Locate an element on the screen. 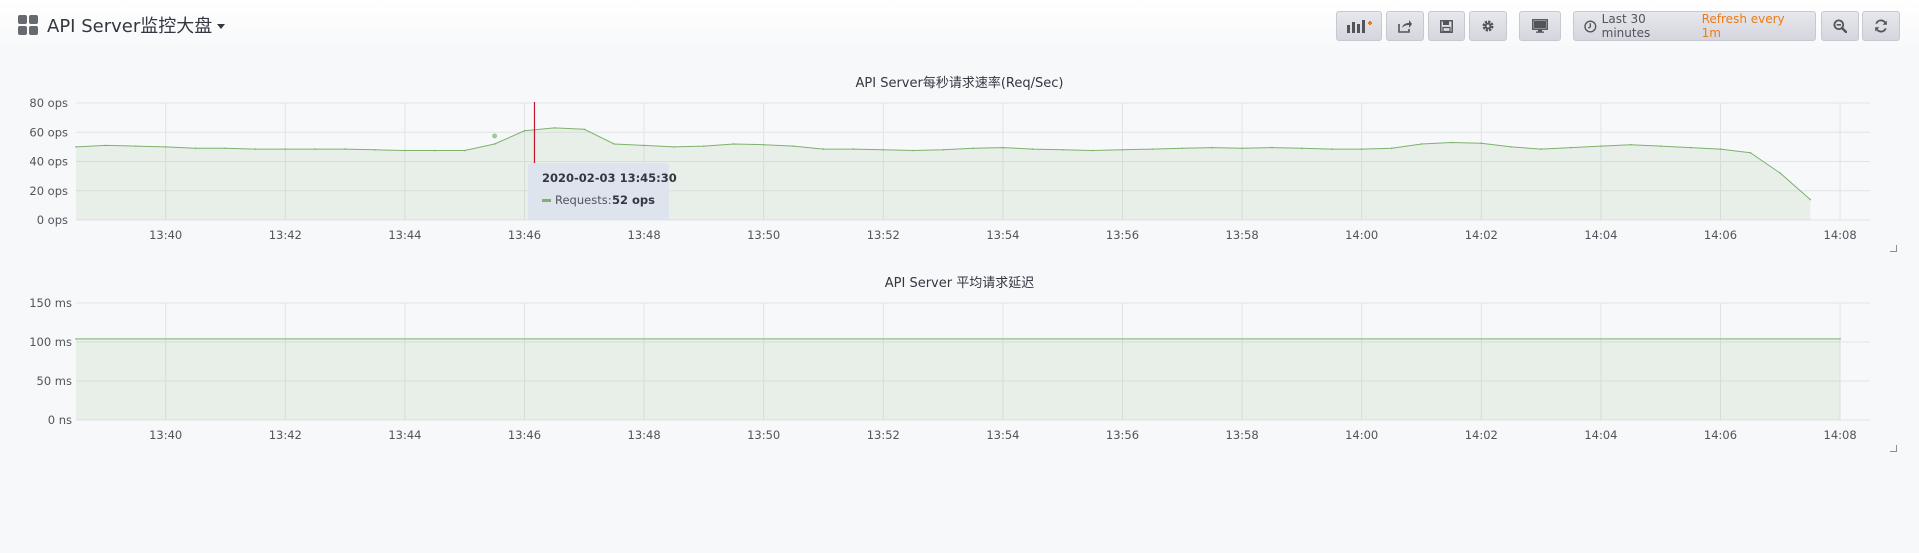  y-tick-label: 100 ms is located at coordinates (50, 342).